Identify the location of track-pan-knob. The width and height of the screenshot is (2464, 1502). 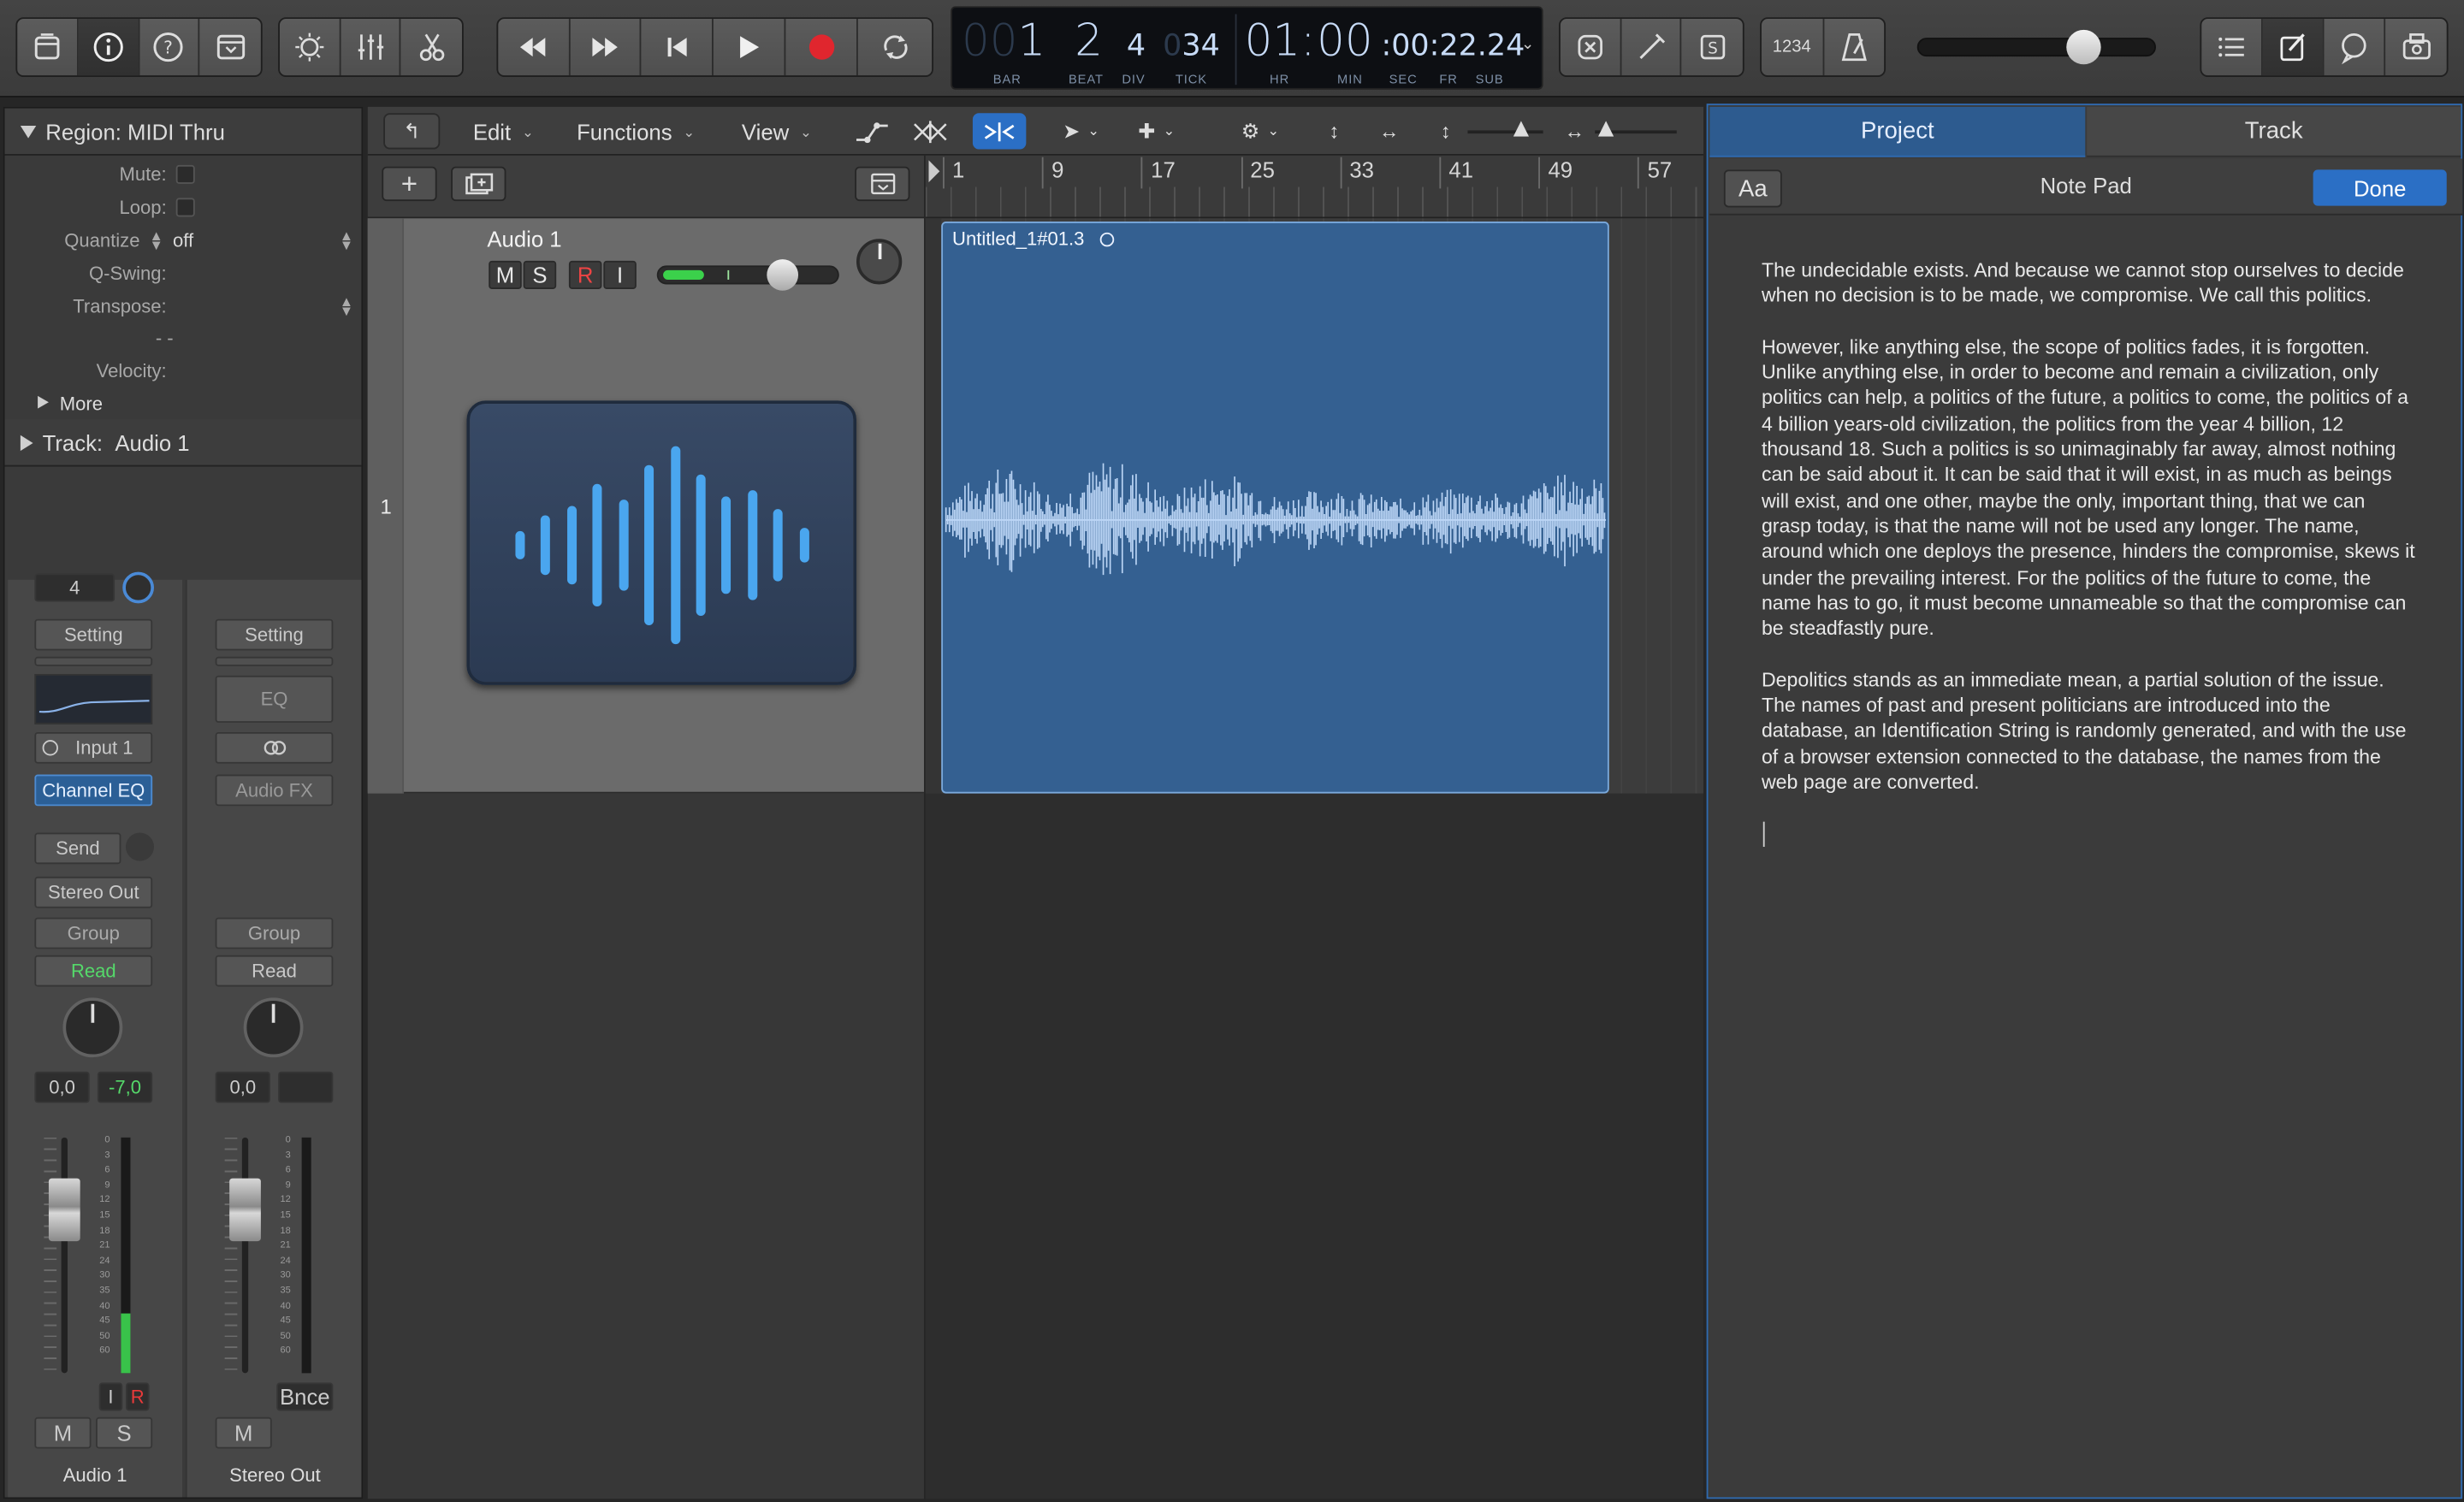
(879, 262).